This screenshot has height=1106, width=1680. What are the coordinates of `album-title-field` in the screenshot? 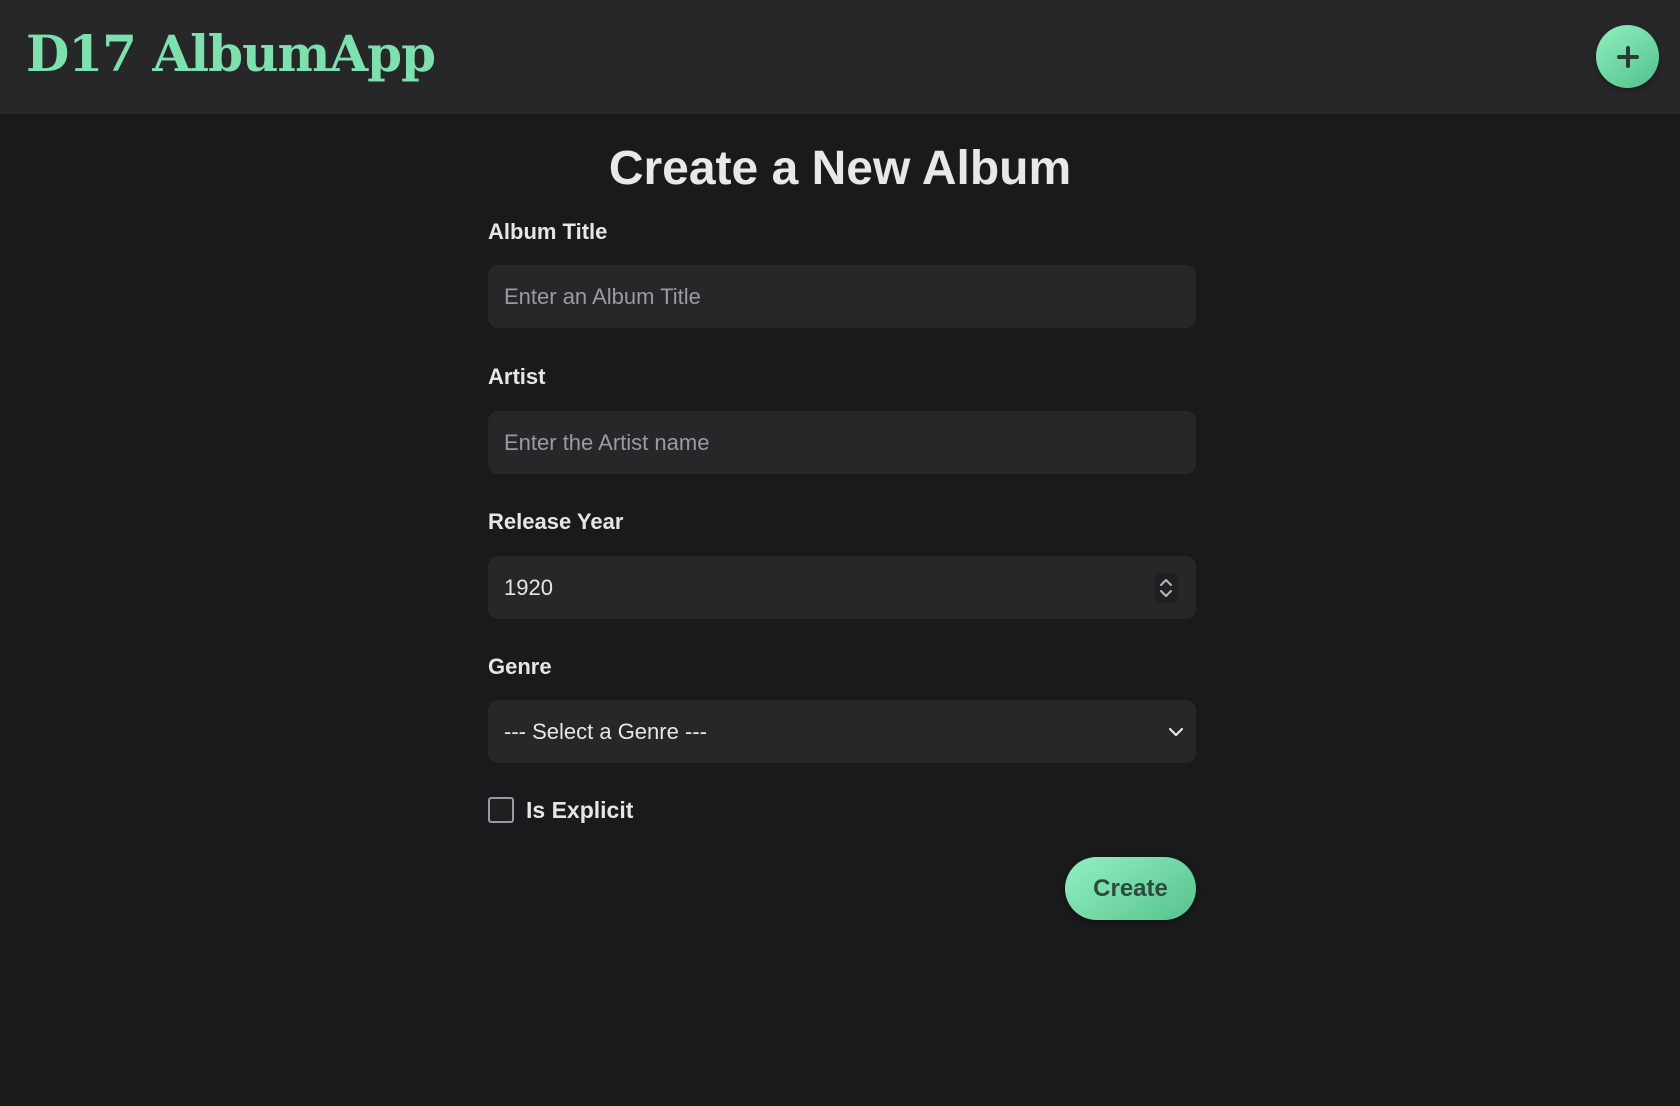 It's located at (842, 296).